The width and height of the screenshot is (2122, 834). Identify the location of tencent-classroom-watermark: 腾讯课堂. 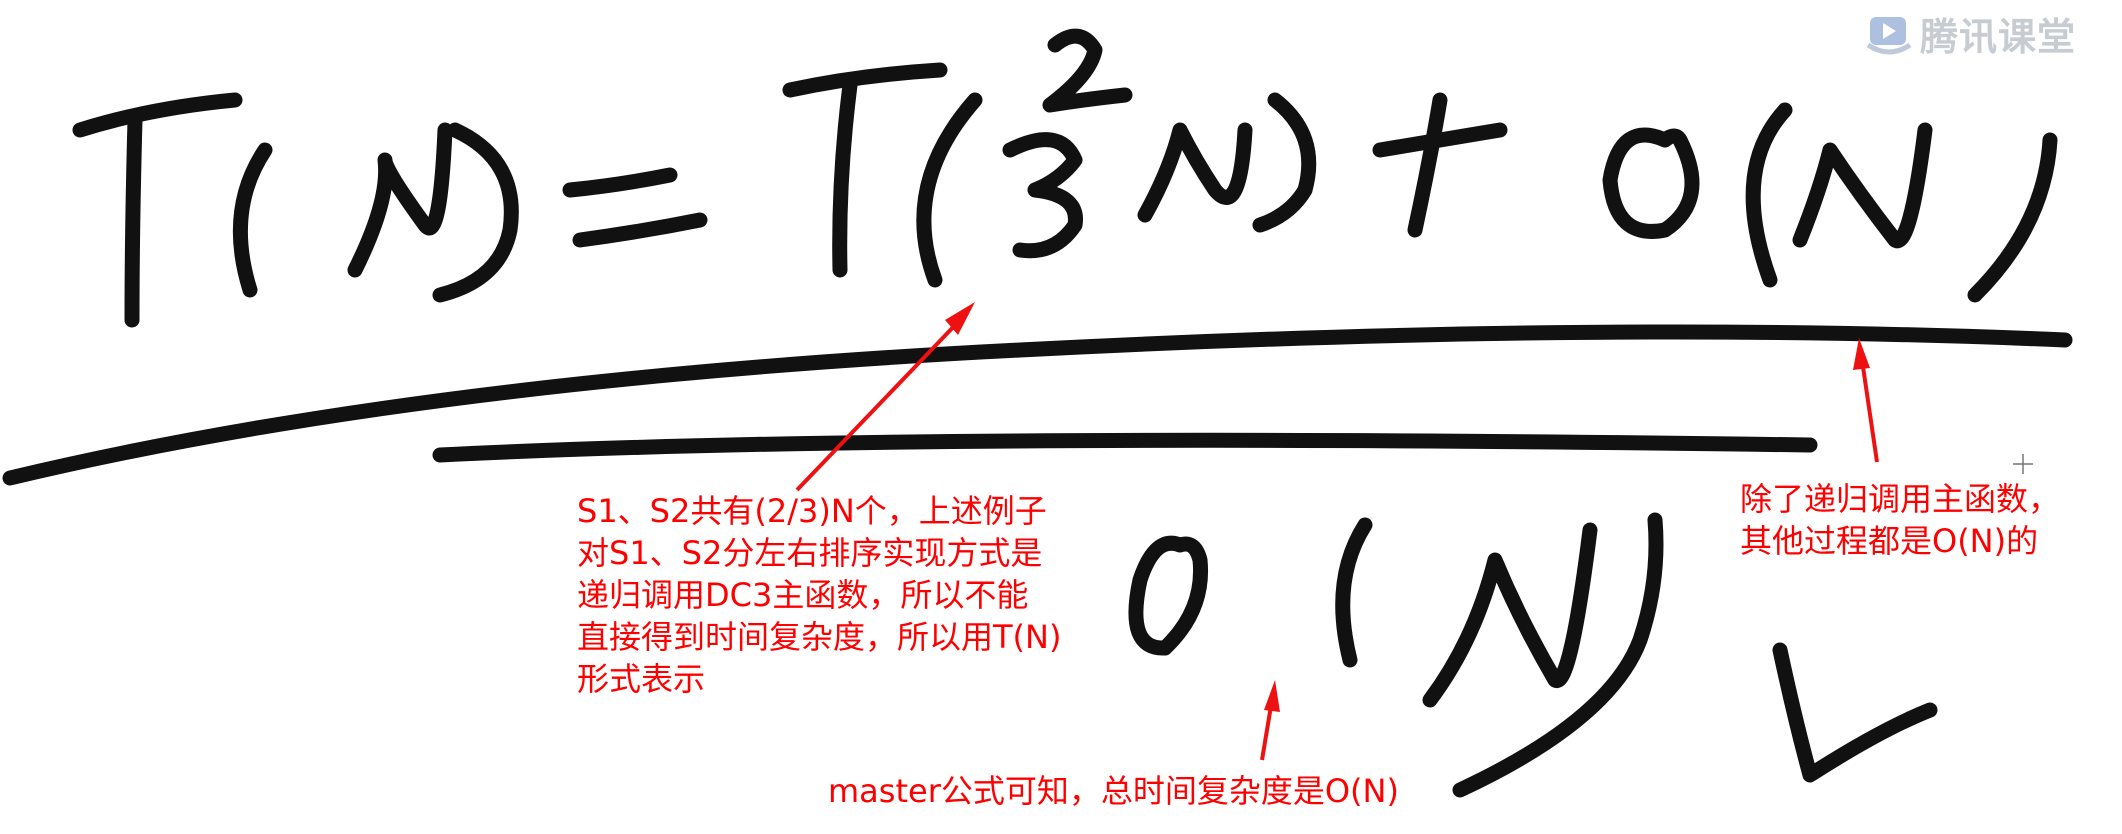
(1970, 33).